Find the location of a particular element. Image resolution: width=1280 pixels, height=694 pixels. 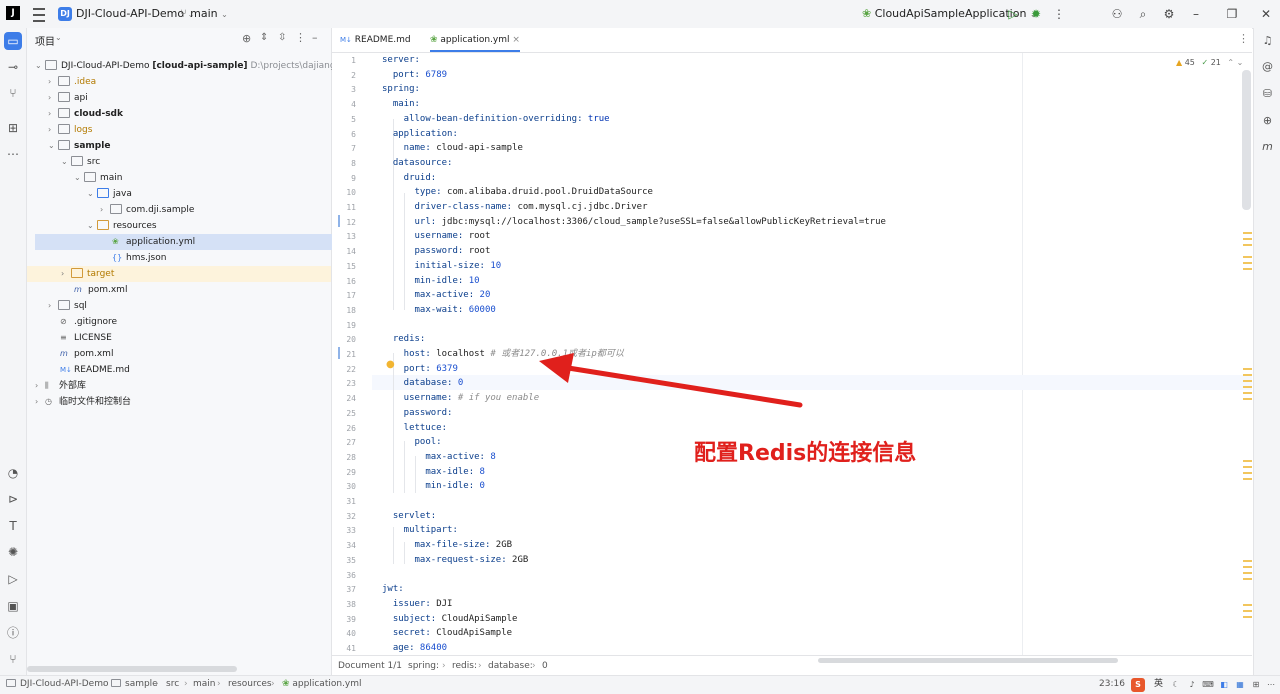

status-path-main: main is located at coordinates (204, 684).